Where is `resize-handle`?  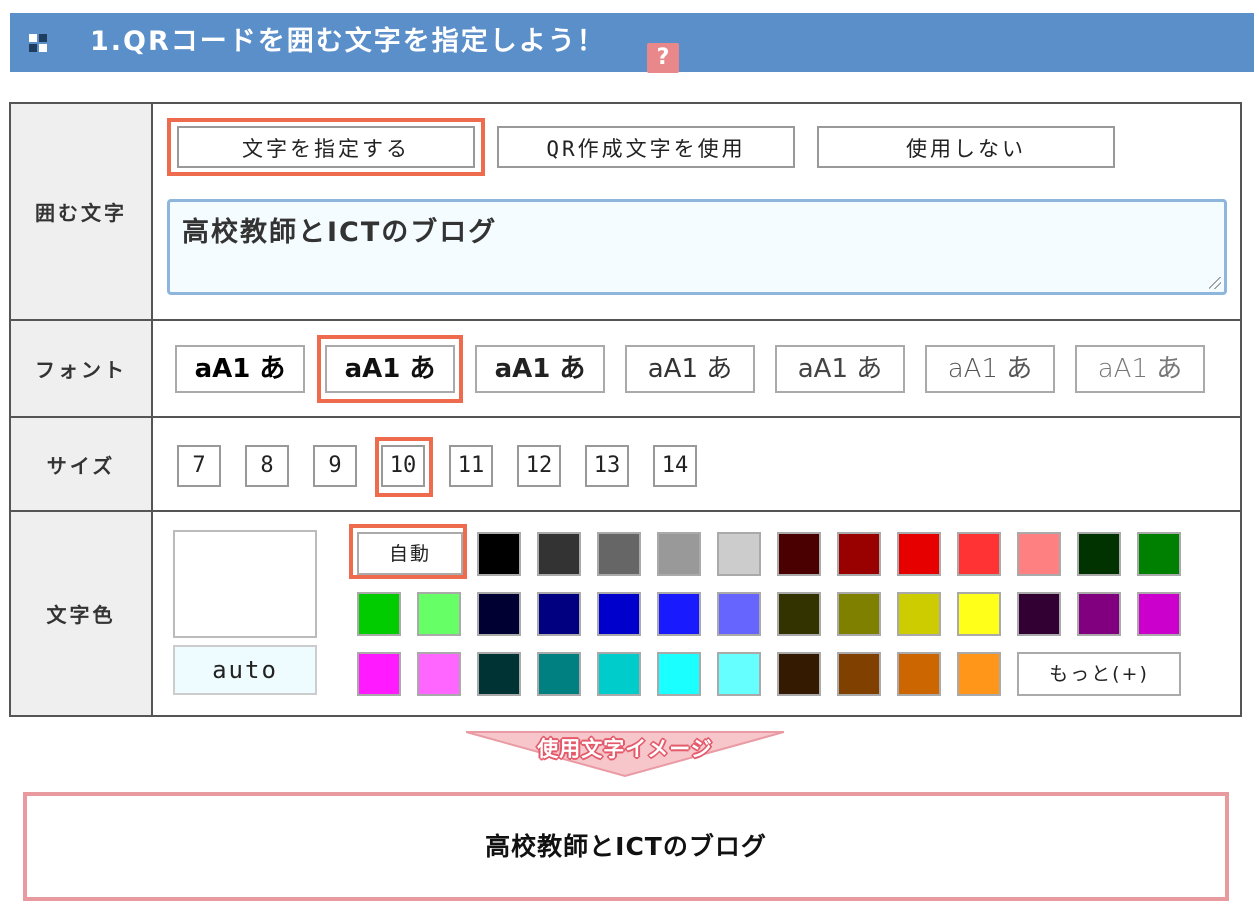 resize-handle is located at coordinates (1215, 283).